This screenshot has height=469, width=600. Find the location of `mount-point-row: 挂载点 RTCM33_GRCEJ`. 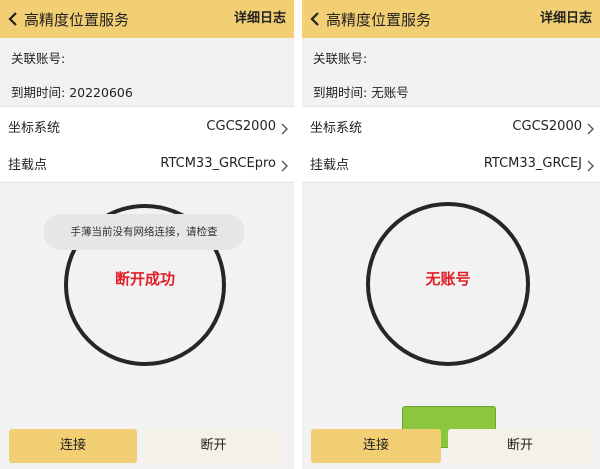

mount-point-row: 挂载点 RTCM33_GRCEJ is located at coordinates (451, 163).